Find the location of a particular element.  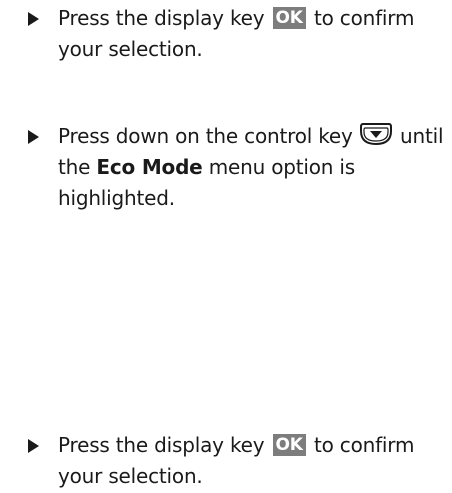

step-text-before: Press down on the control key is located at coordinates (205, 136).